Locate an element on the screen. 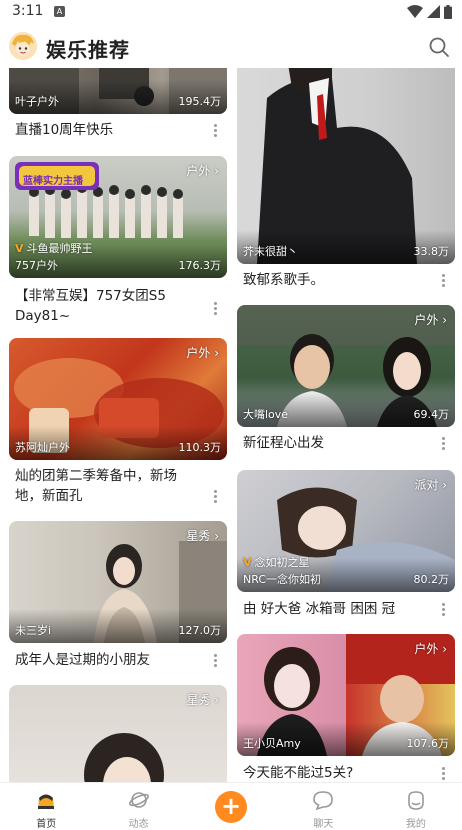  streamer-name: 苏阿灿户外 is located at coordinates (42, 447).